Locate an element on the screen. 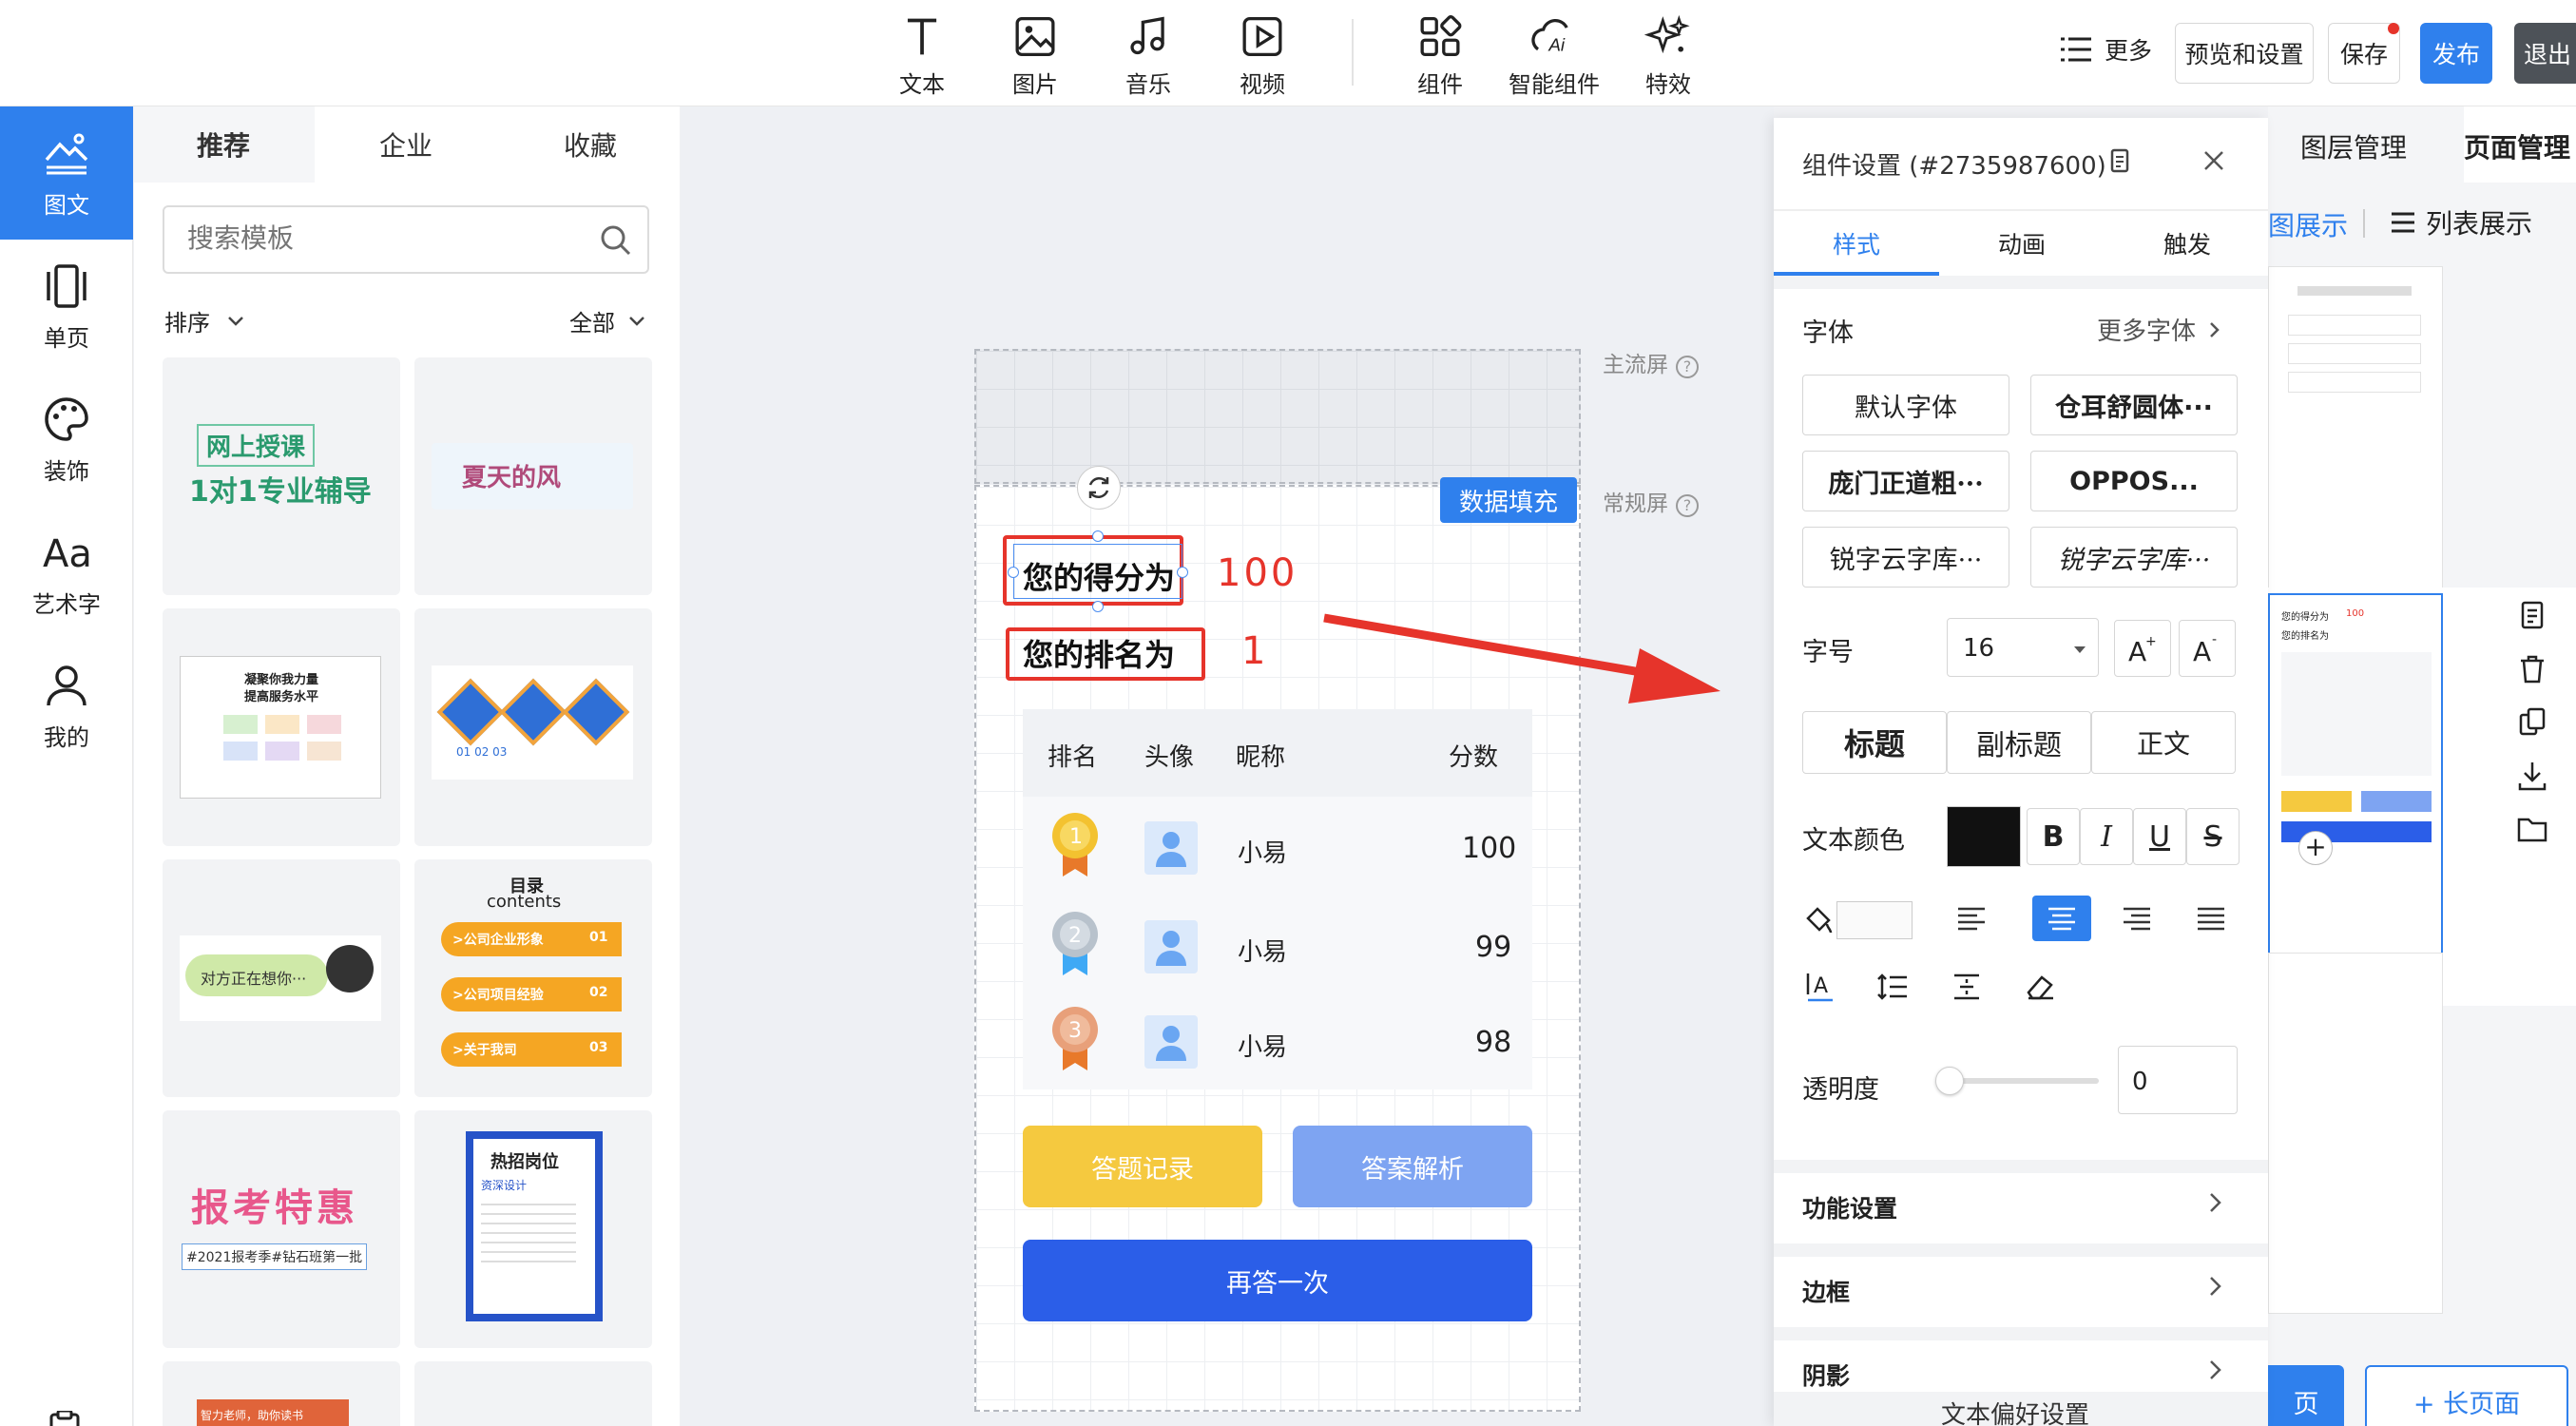 This screenshot has height=1426, width=2576. font-option: 仓耳舒圆体··· is located at coordinates (2134, 405).